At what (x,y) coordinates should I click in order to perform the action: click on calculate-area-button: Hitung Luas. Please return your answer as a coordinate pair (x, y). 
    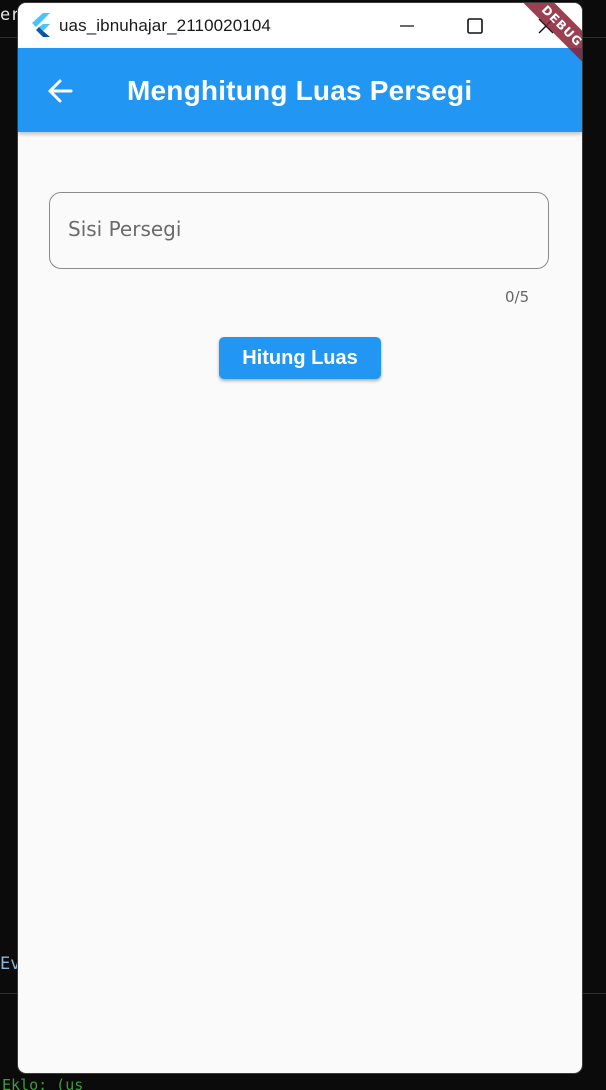
    Looking at the image, I should click on (300, 358).